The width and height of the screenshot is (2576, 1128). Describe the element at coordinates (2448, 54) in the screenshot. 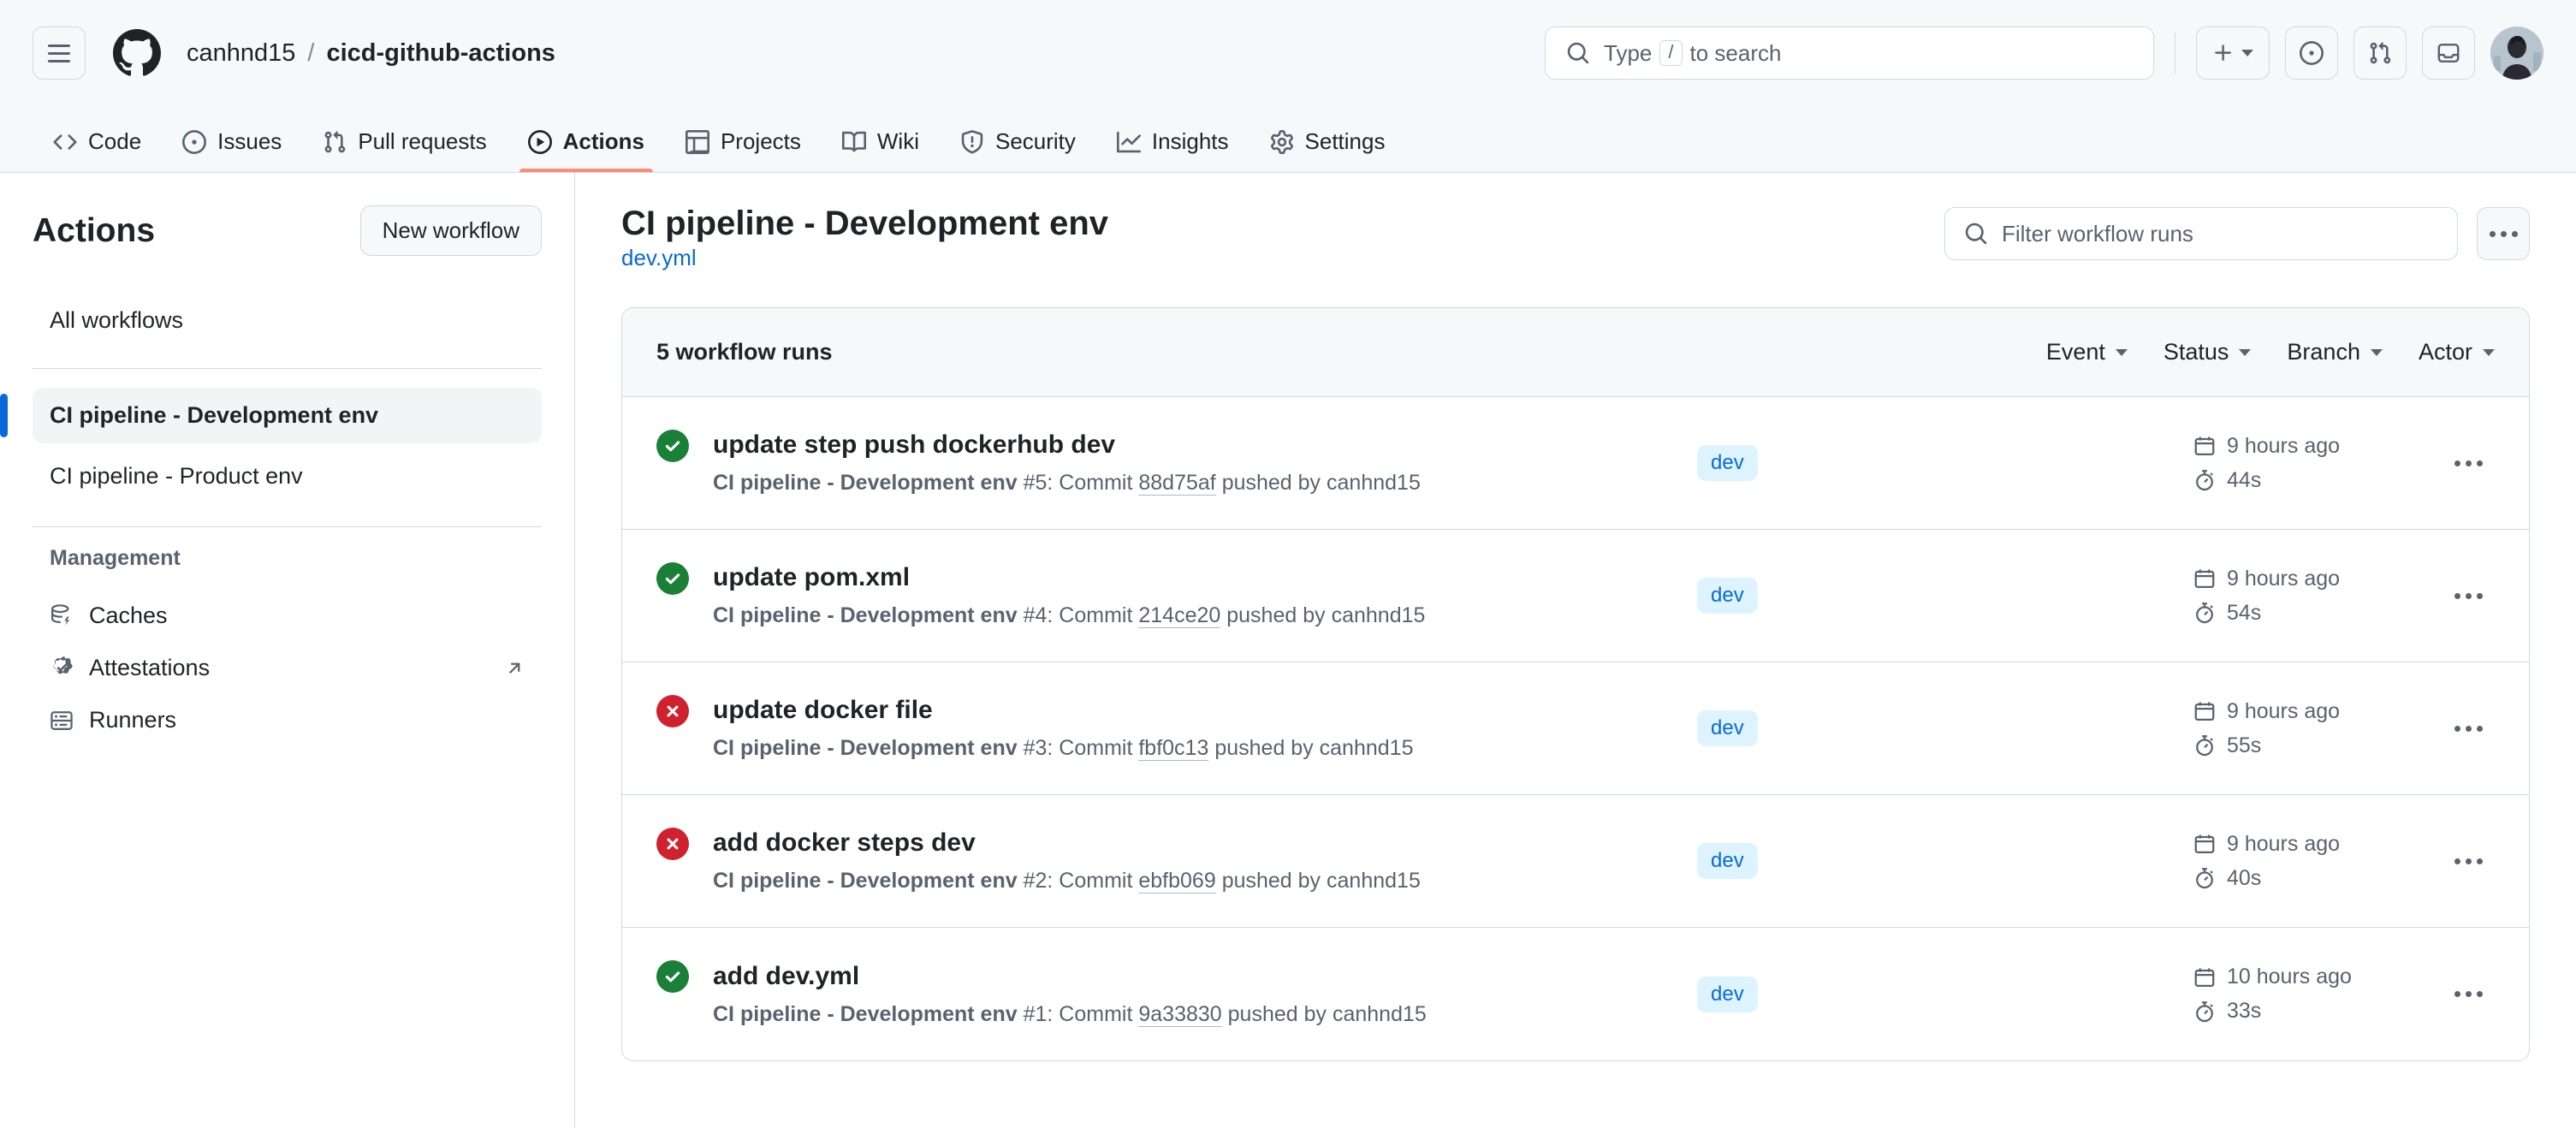

I see `notifications-inbox-button` at that location.